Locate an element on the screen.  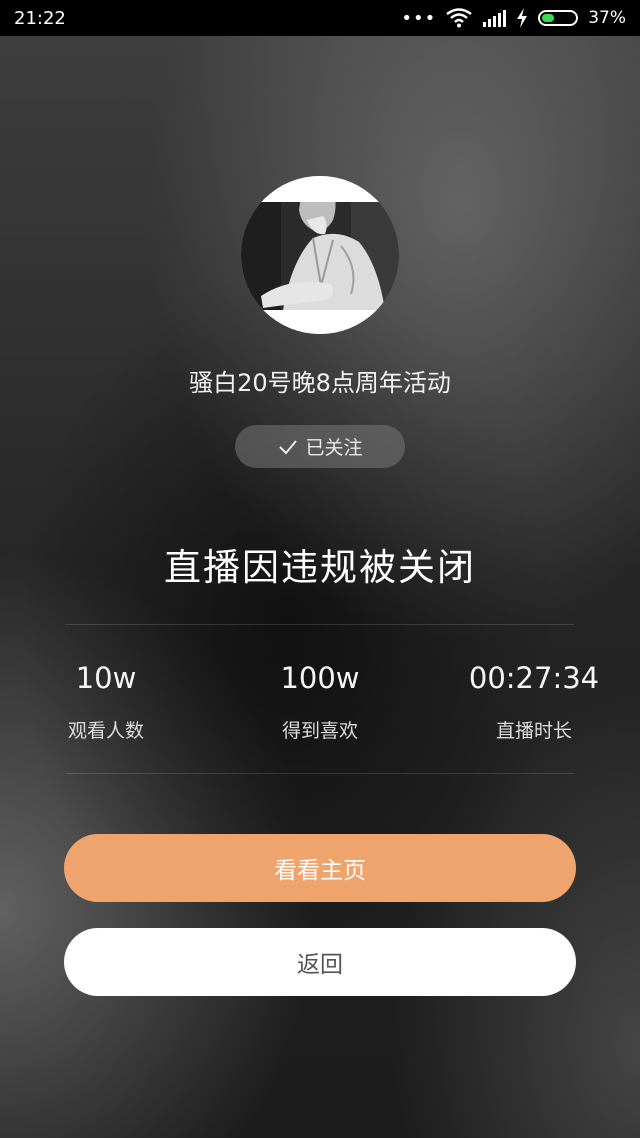
follow-button: 已关注 is located at coordinates (320, 446).